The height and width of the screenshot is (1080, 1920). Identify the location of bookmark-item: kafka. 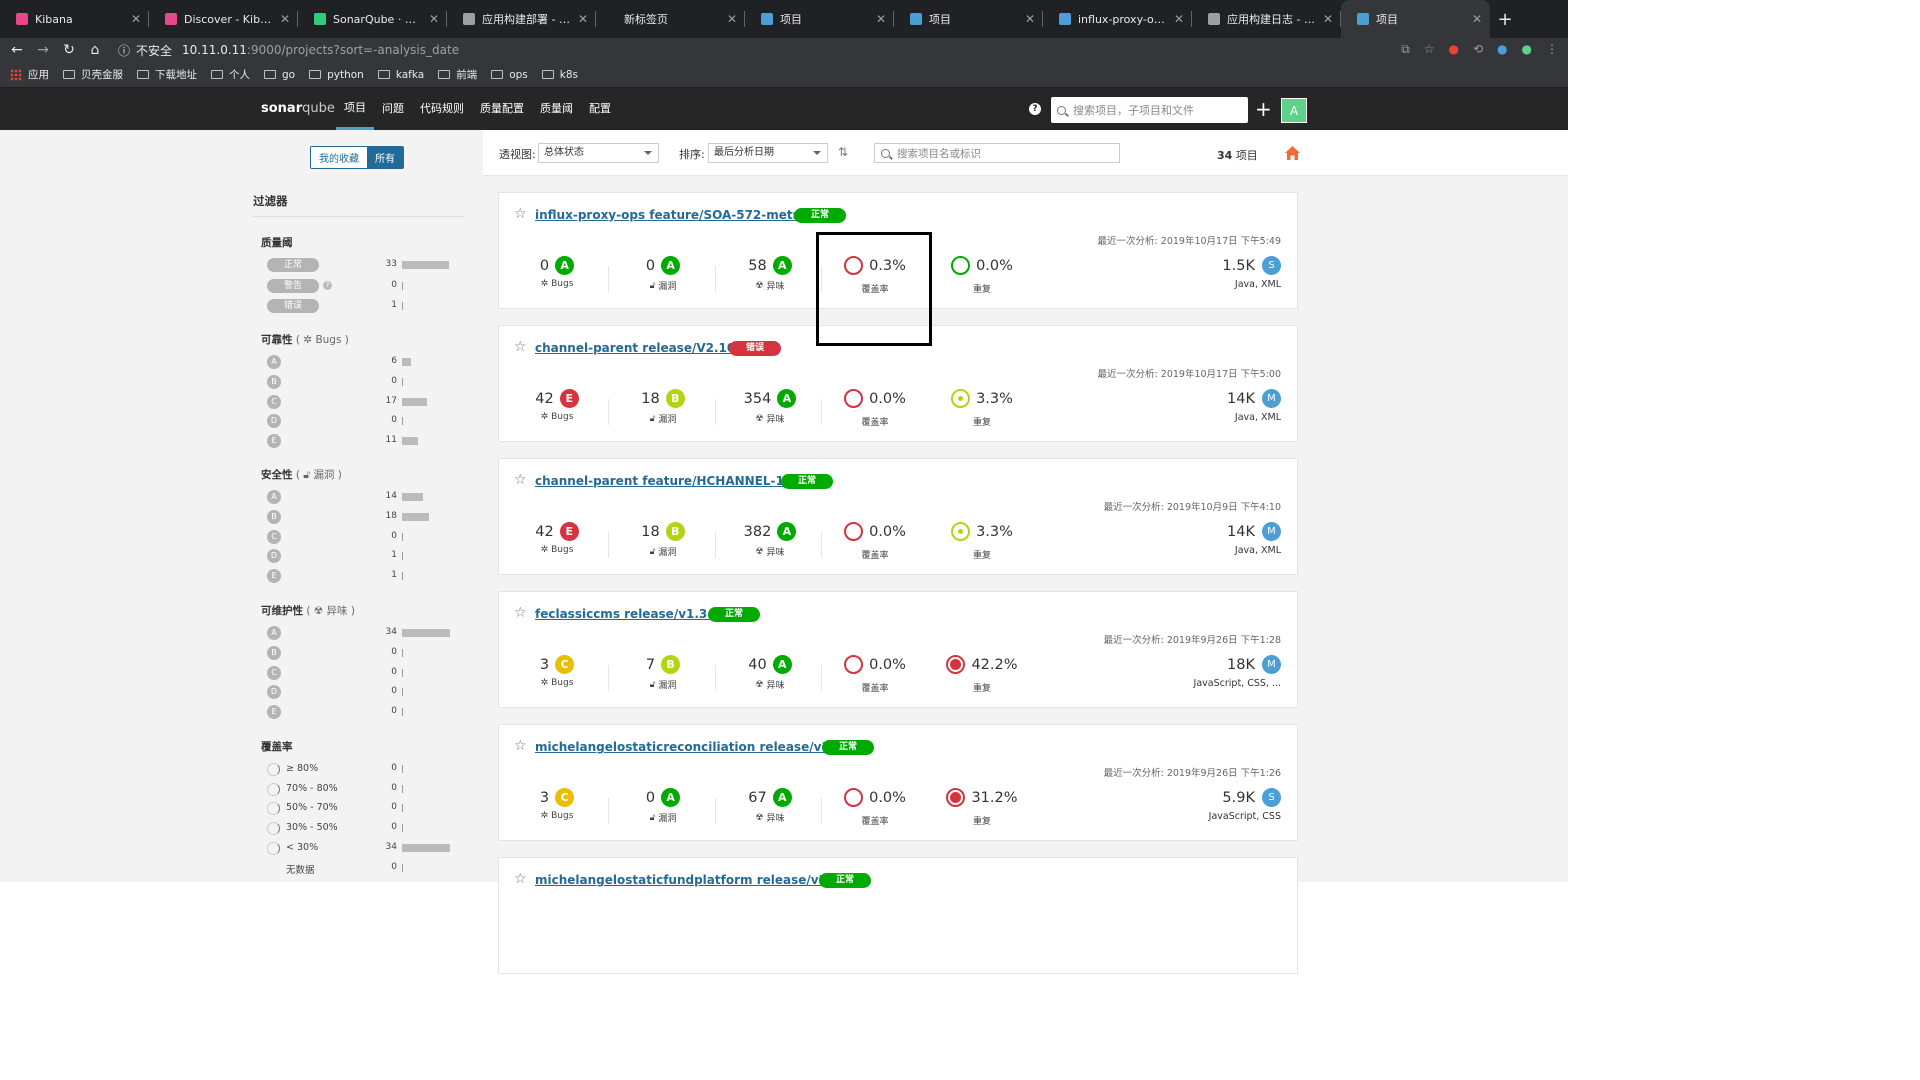
(400, 75).